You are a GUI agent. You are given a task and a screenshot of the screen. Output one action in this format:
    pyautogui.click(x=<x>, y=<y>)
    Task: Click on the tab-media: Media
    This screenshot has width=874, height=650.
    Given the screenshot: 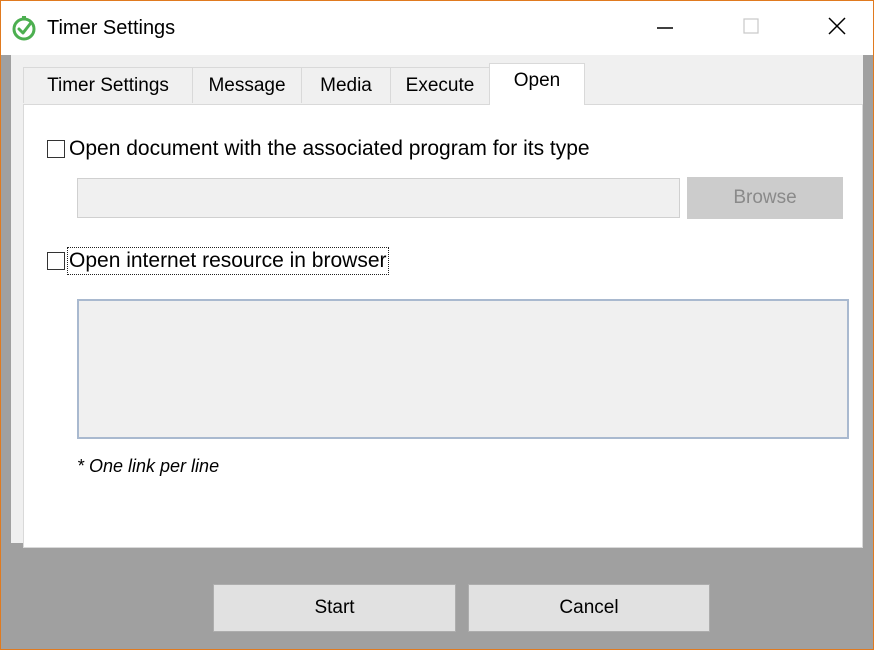 What is the action you would take?
    pyautogui.click(x=346, y=85)
    